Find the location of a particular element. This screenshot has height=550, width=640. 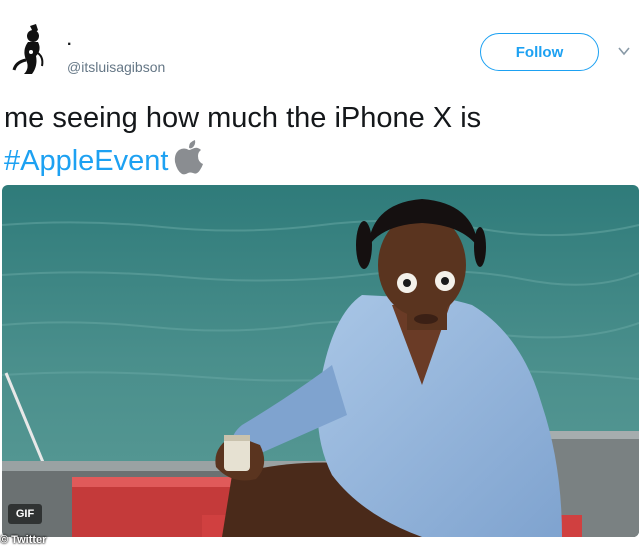

user-handle: @itsluisagibson is located at coordinates (116, 67).